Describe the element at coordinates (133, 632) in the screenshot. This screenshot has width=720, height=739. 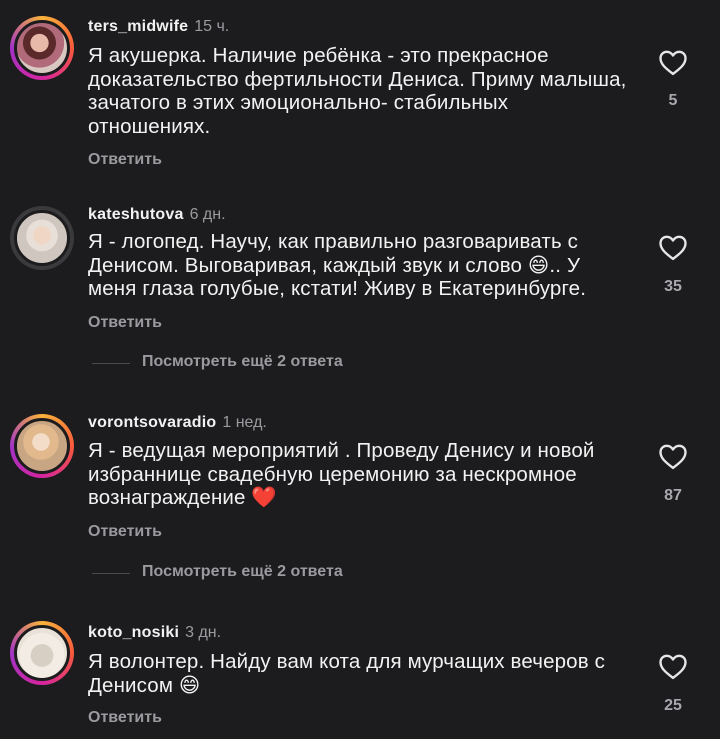
I see `username: koto_nosiki` at that location.